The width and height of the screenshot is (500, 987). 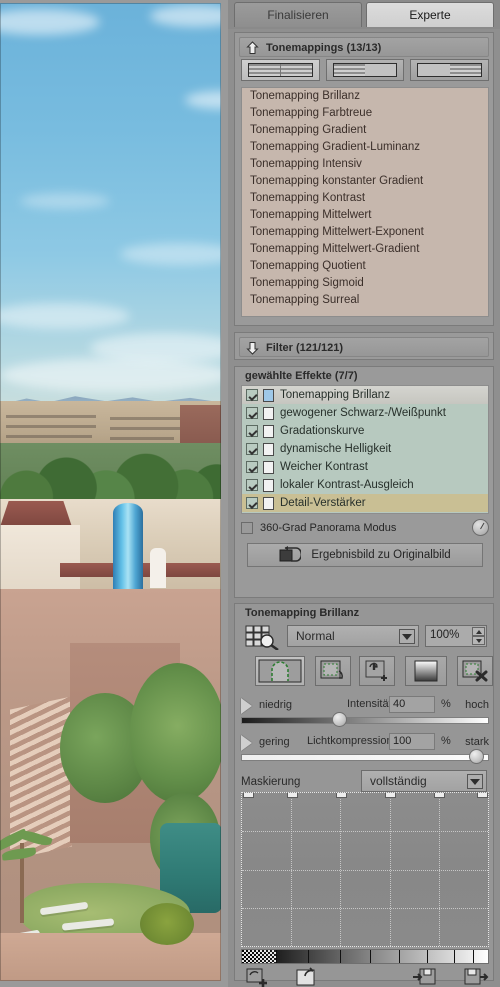 What do you see at coordinates (365, 869) in the screenshot?
I see `mask-editor-canvas` at bounding box center [365, 869].